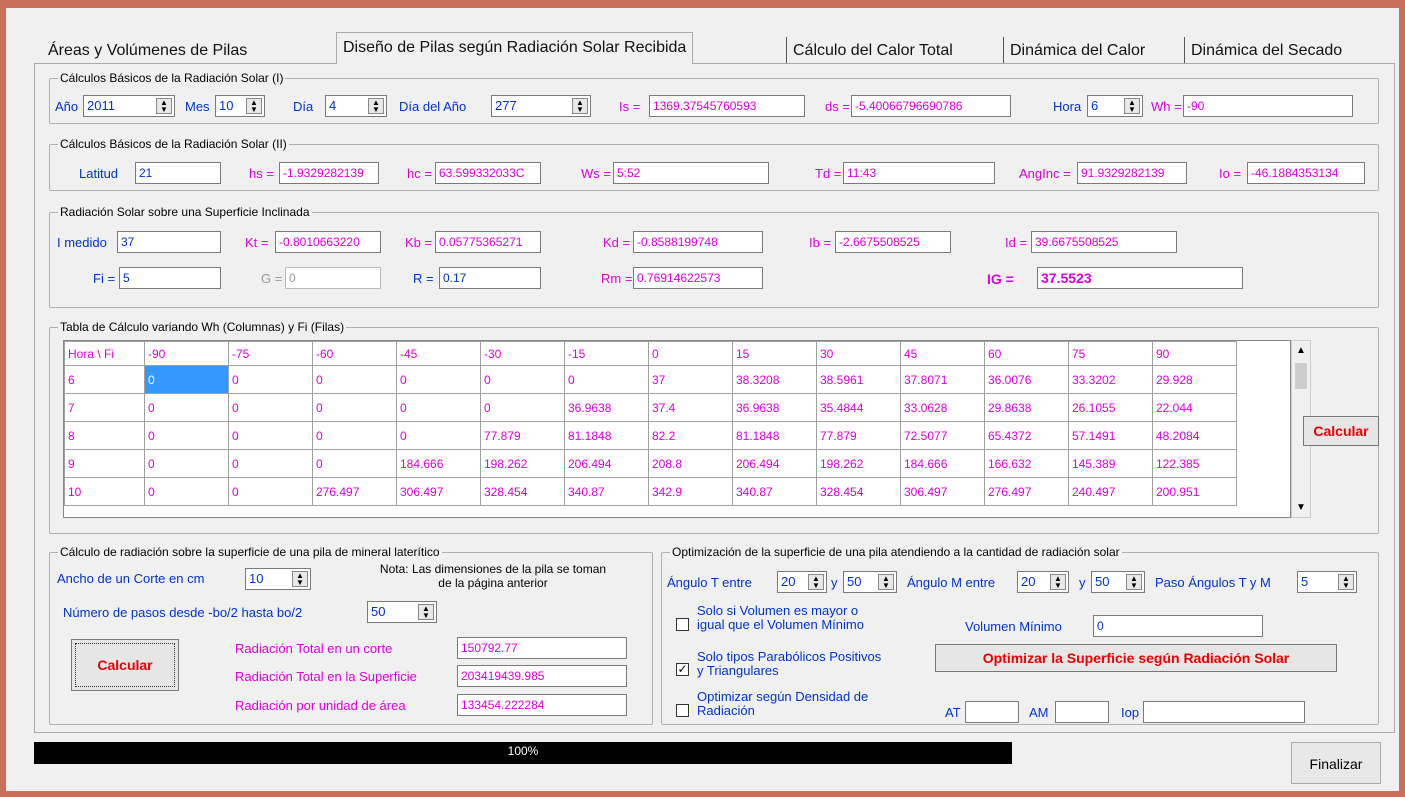  Describe the element at coordinates (488, 173) in the screenshot. I see `hc-field` at that location.